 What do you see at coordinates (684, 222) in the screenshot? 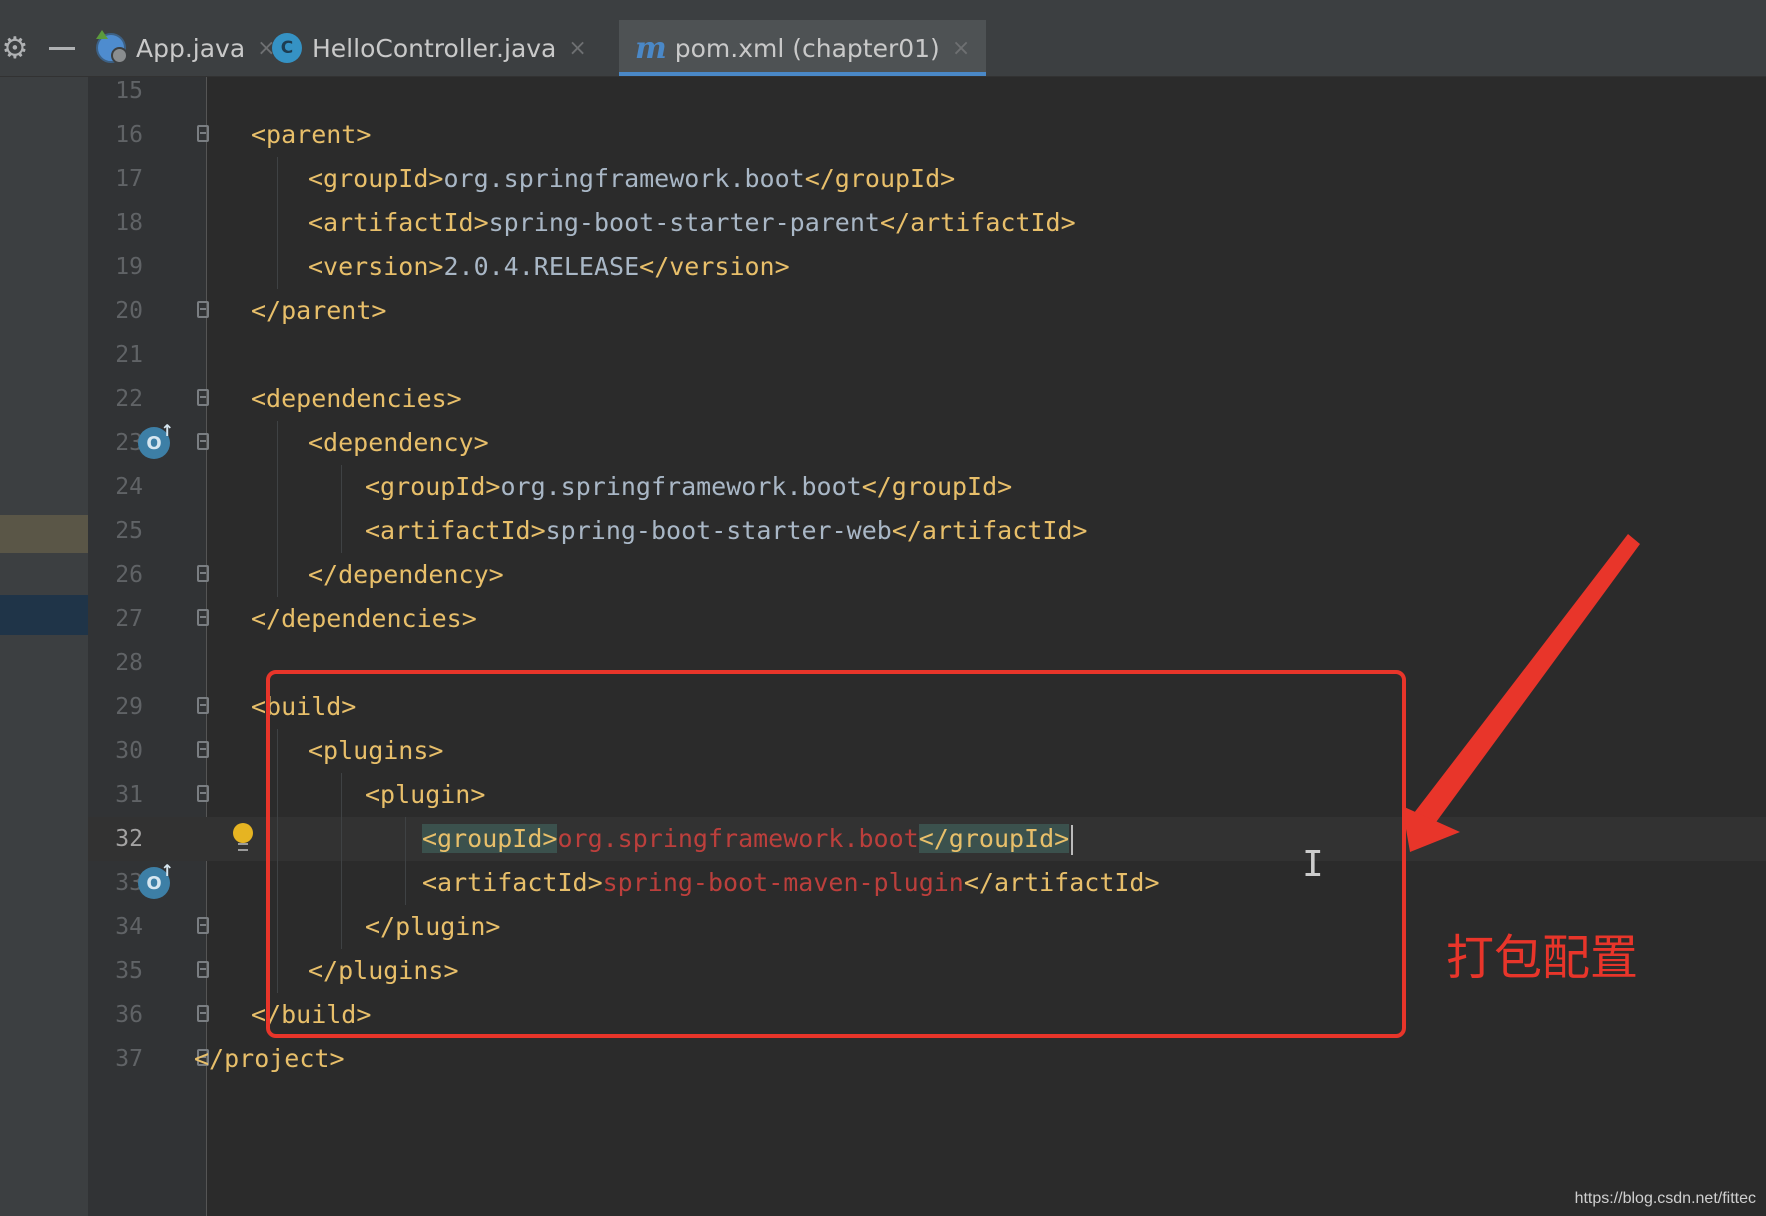
I see `code-token: spring-boot-starter-parent` at bounding box center [684, 222].